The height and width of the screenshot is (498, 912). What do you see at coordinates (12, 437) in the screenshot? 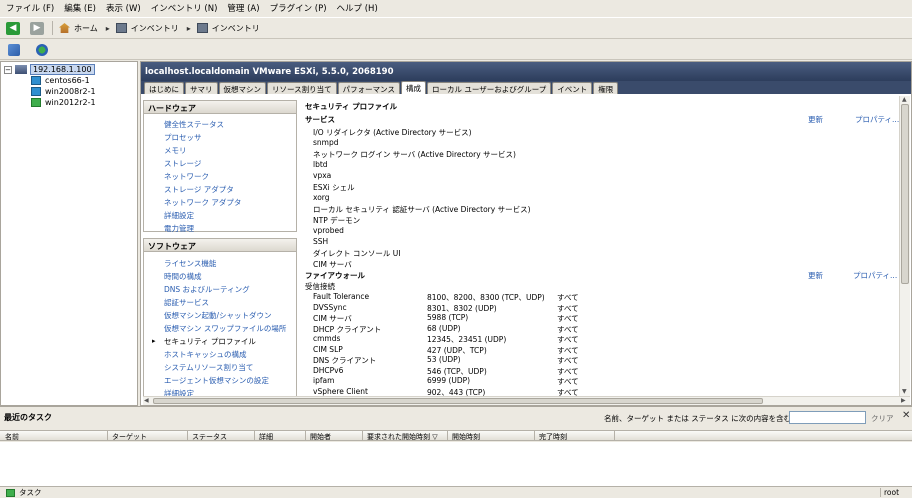
I see `column-name: 名前` at bounding box center [12, 437].